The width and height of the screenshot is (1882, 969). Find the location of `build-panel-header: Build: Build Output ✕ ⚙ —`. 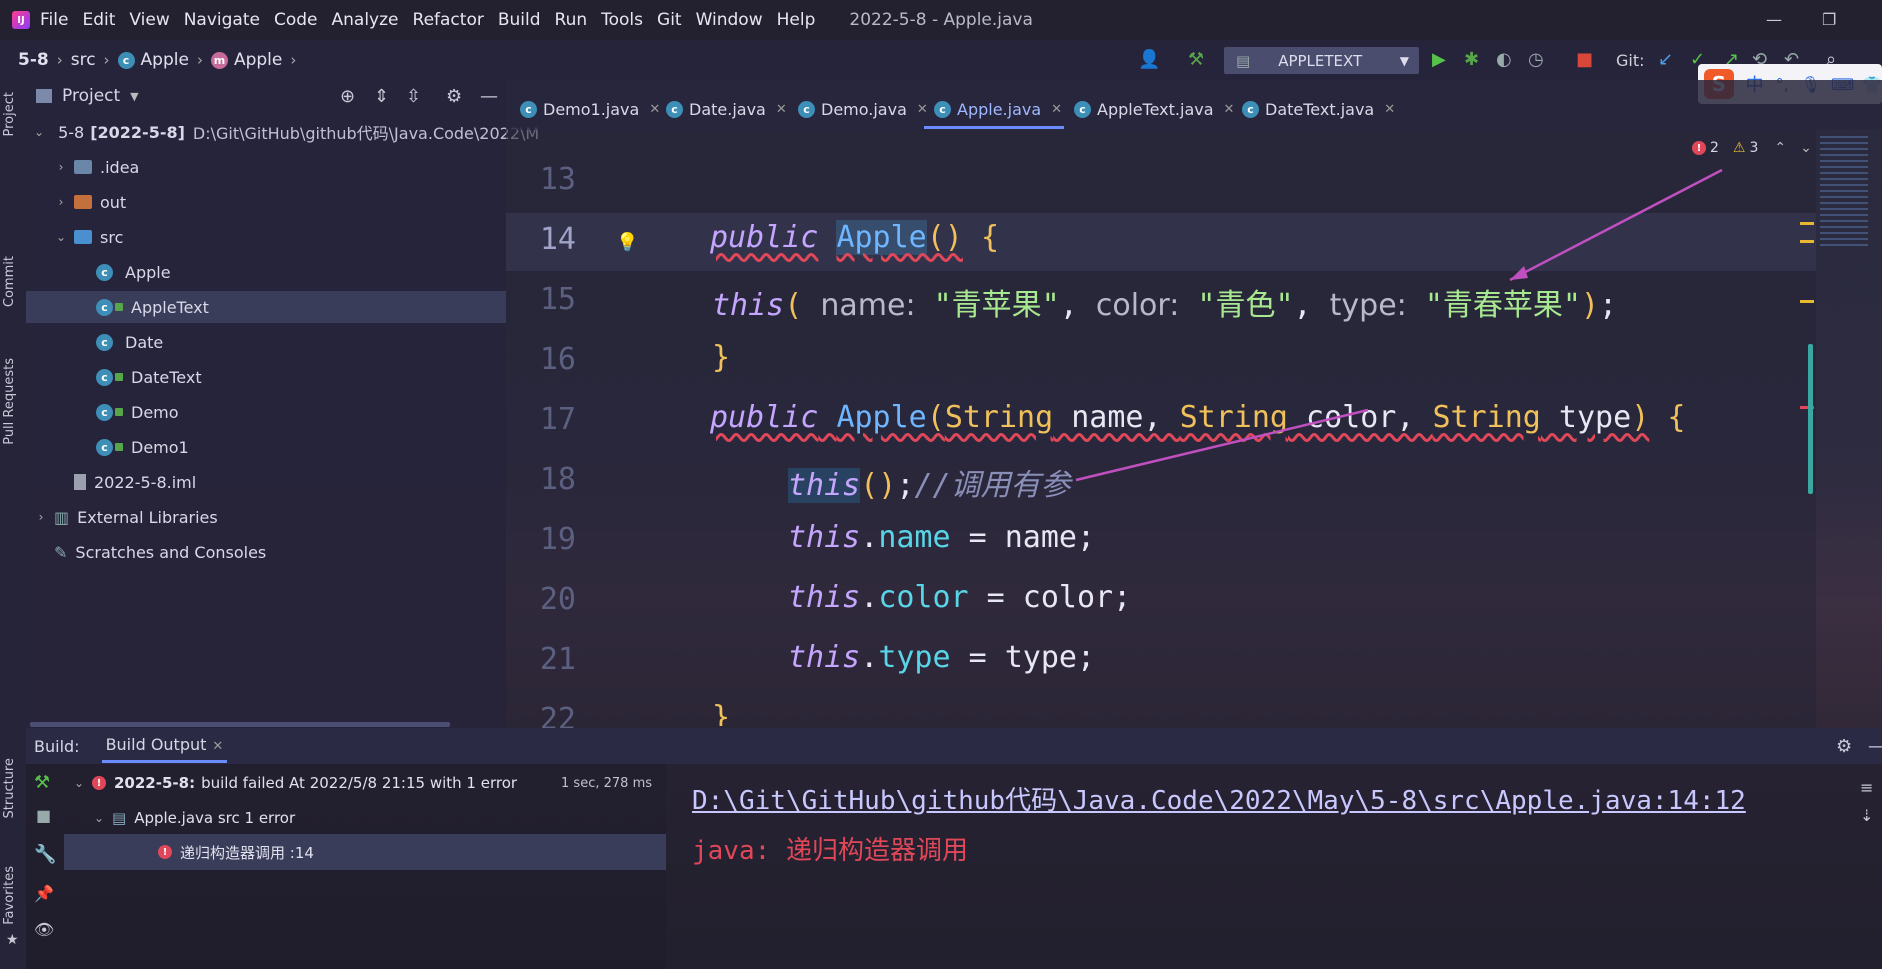

build-panel-header: Build: Build Output ✕ ⚙ — is located at coordinates (954, 746).